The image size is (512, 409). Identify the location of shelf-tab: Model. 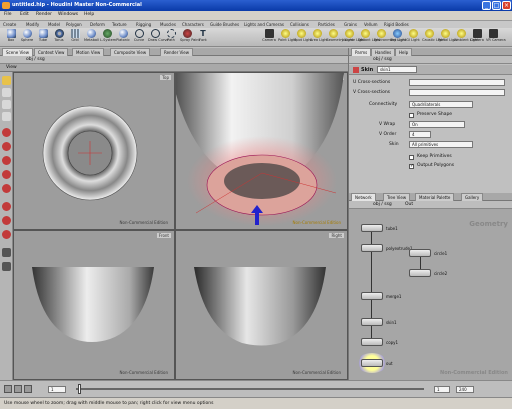
(54, 24).